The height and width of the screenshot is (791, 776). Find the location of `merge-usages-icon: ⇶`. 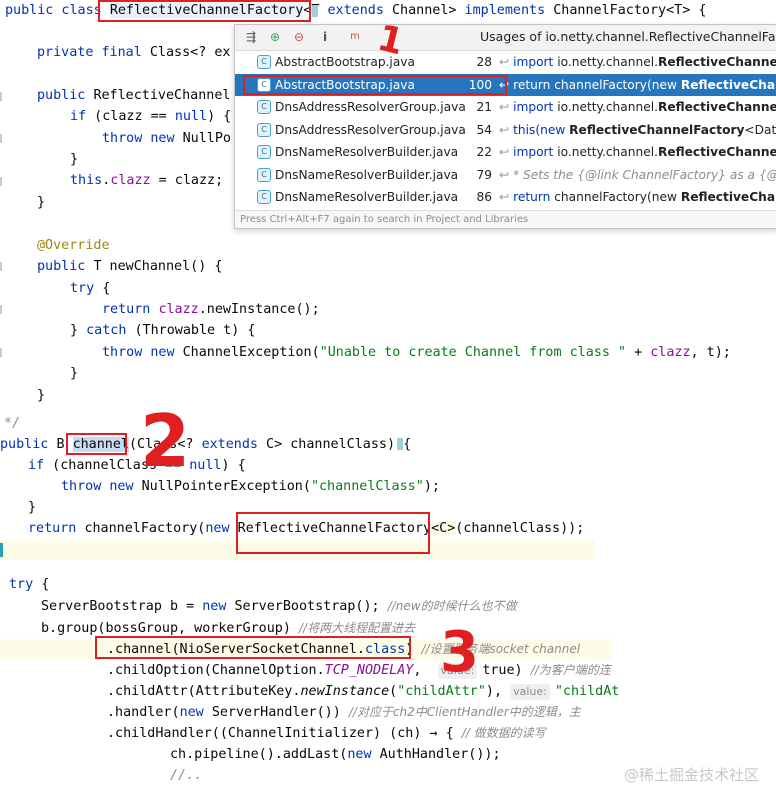

merge-usages-icon: ⇶ is located at coordinates (251, 37).